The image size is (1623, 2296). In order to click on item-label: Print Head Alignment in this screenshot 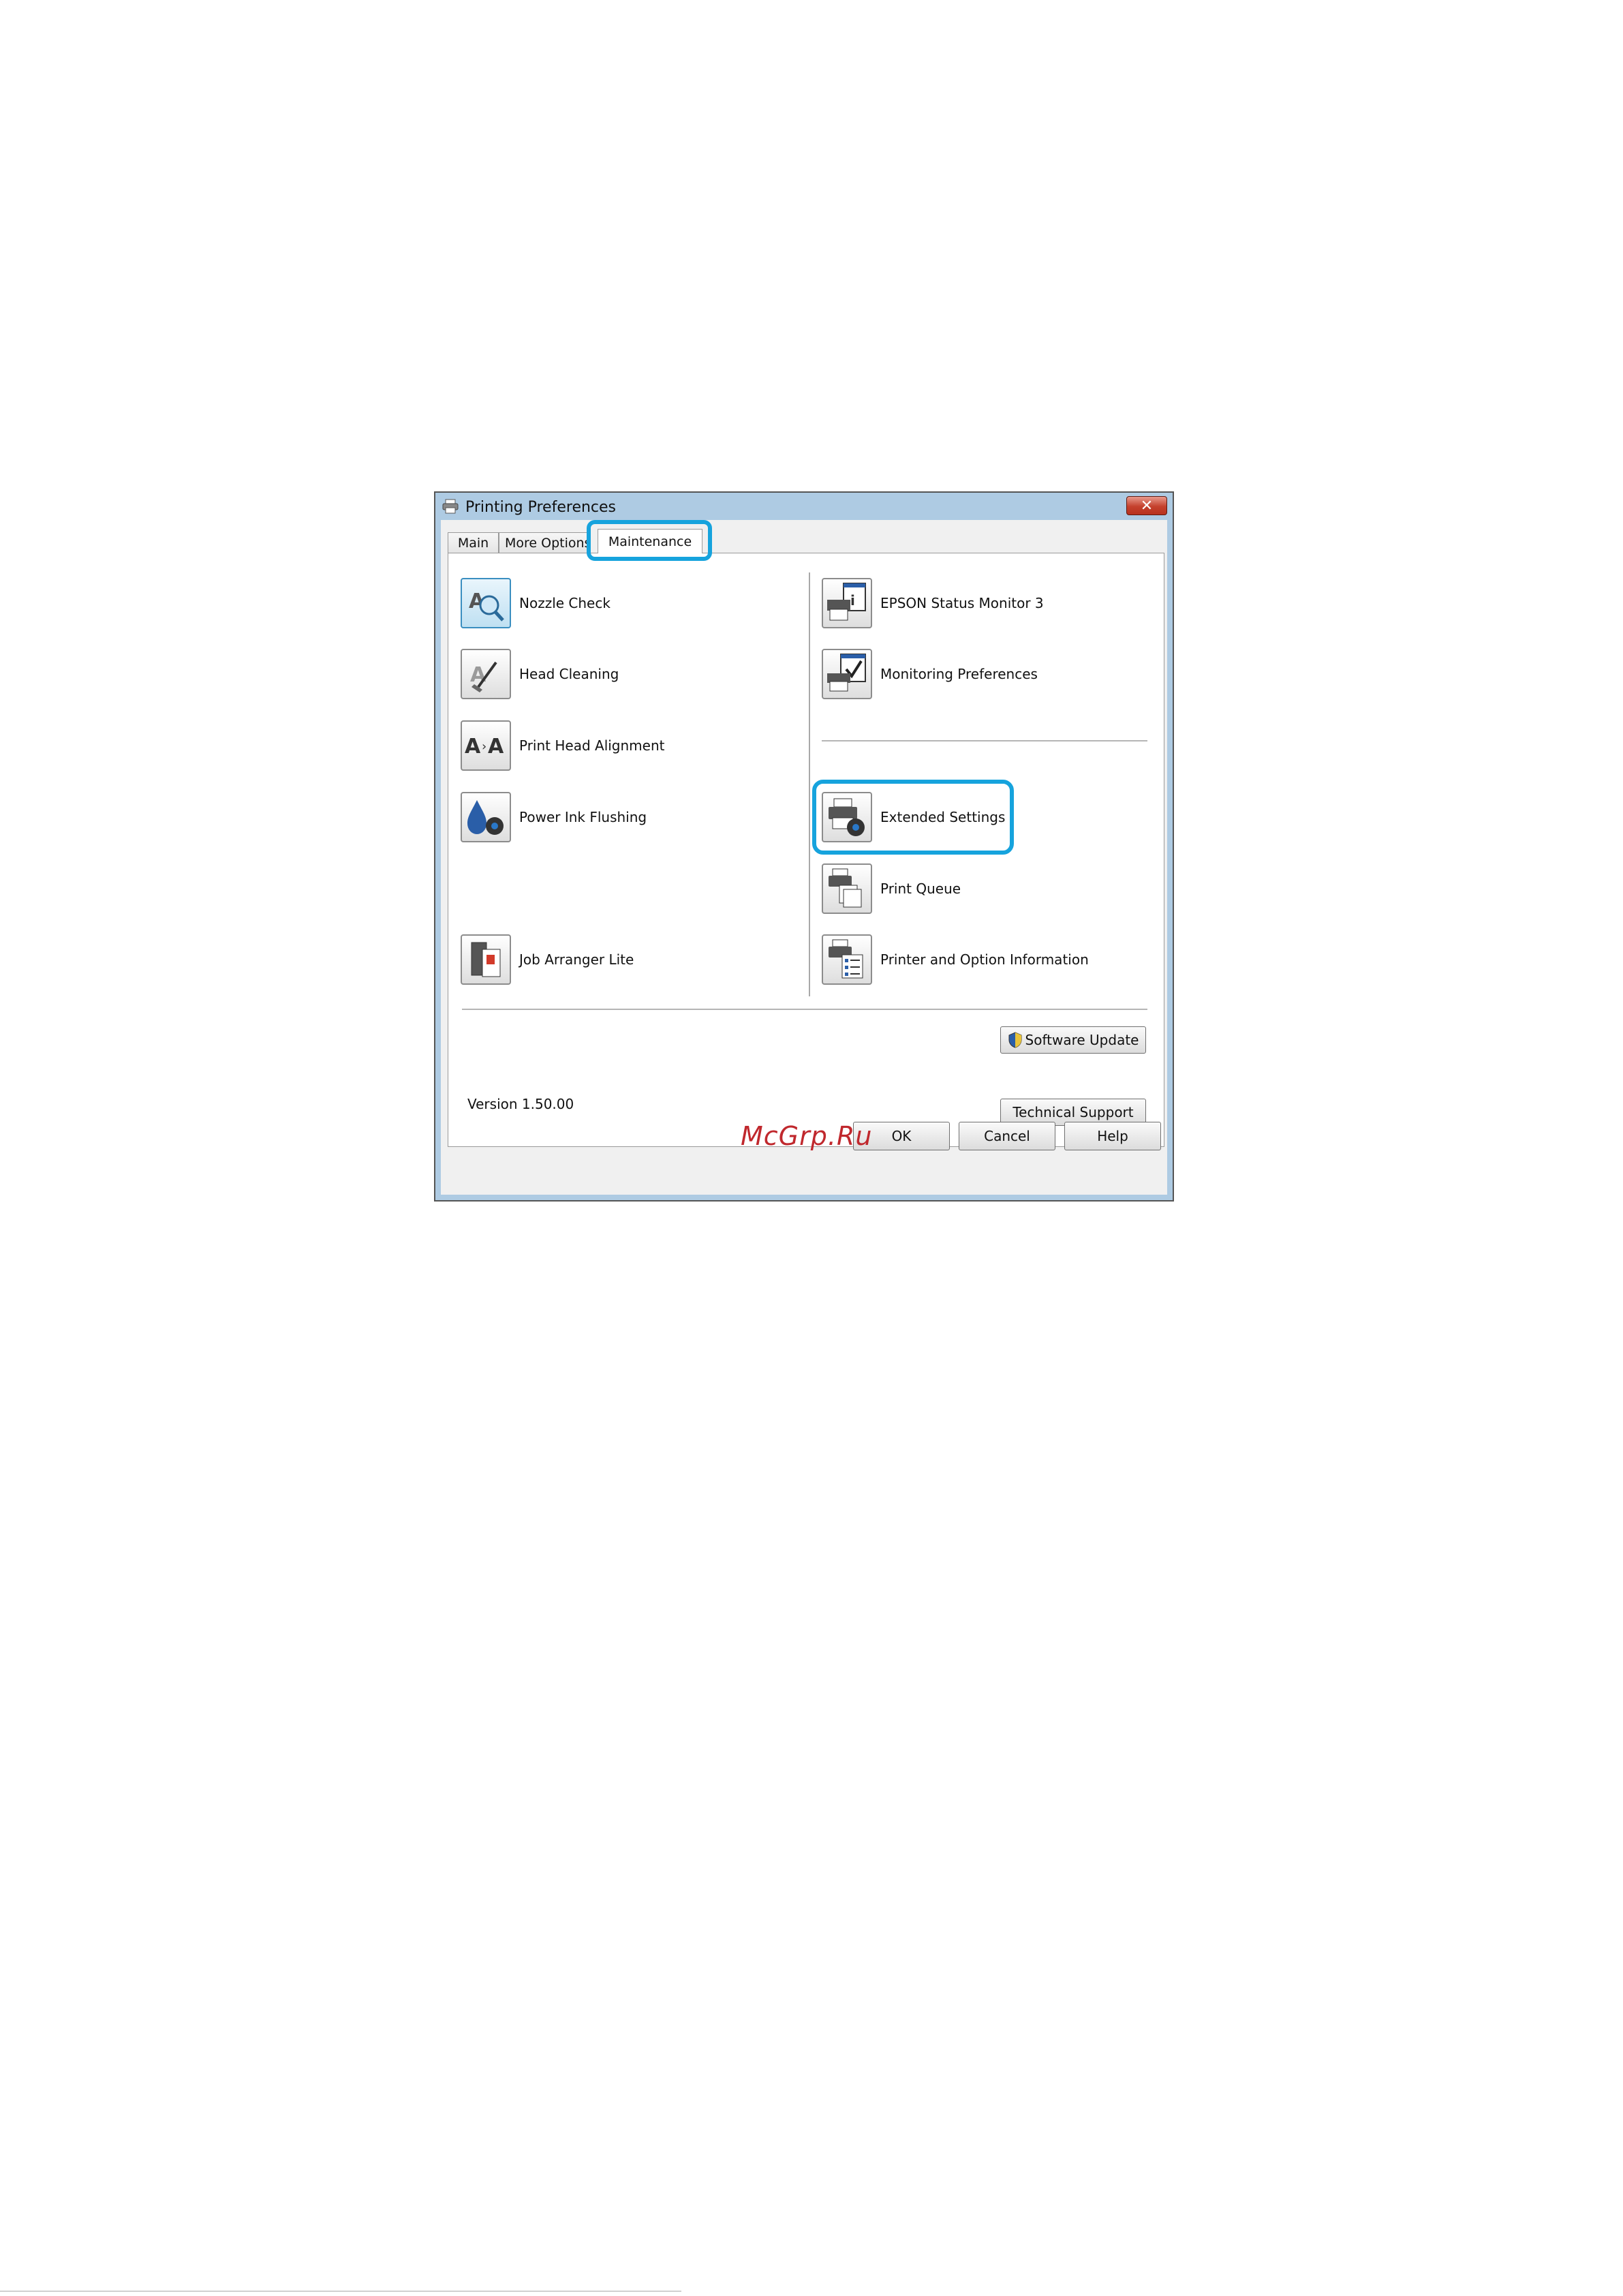, I will do `click(592, 745)`.